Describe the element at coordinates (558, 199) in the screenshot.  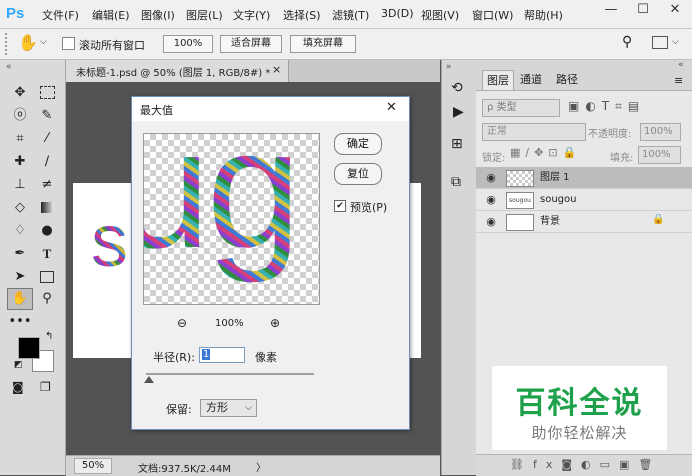
I see `layer-name: sougou` at that location.